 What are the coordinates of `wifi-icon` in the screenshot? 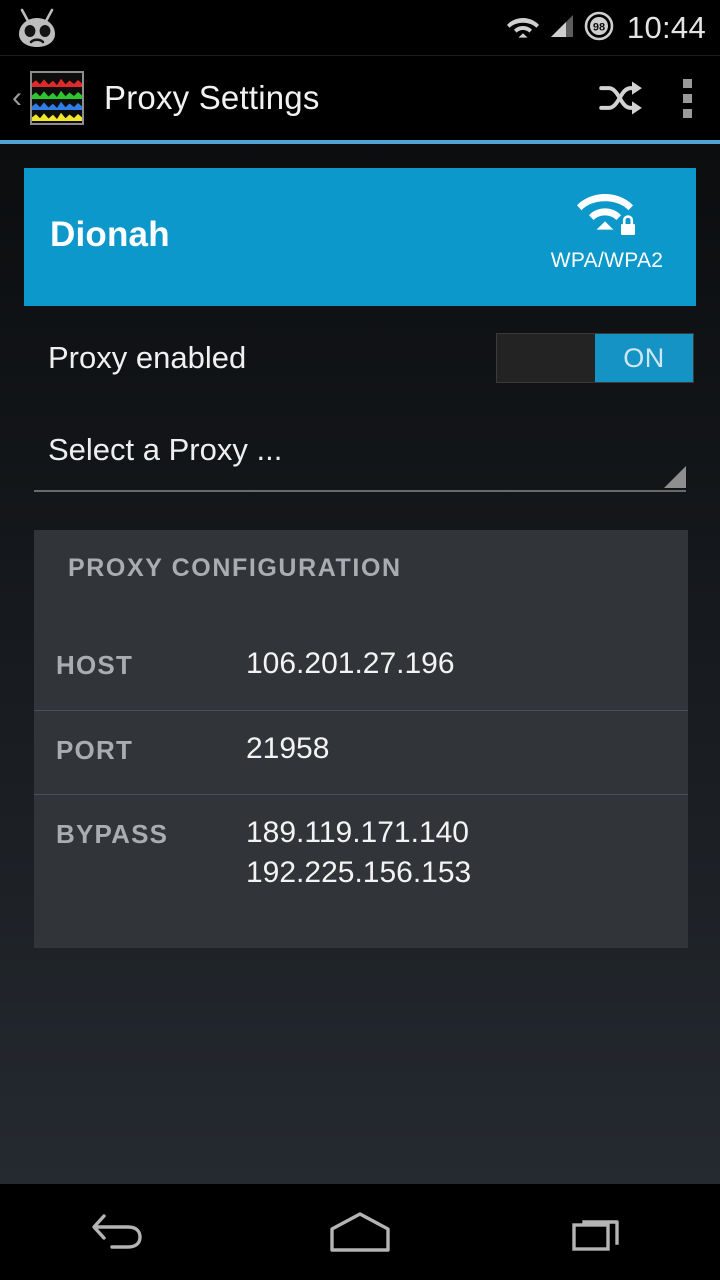 It's located at (523, 28).